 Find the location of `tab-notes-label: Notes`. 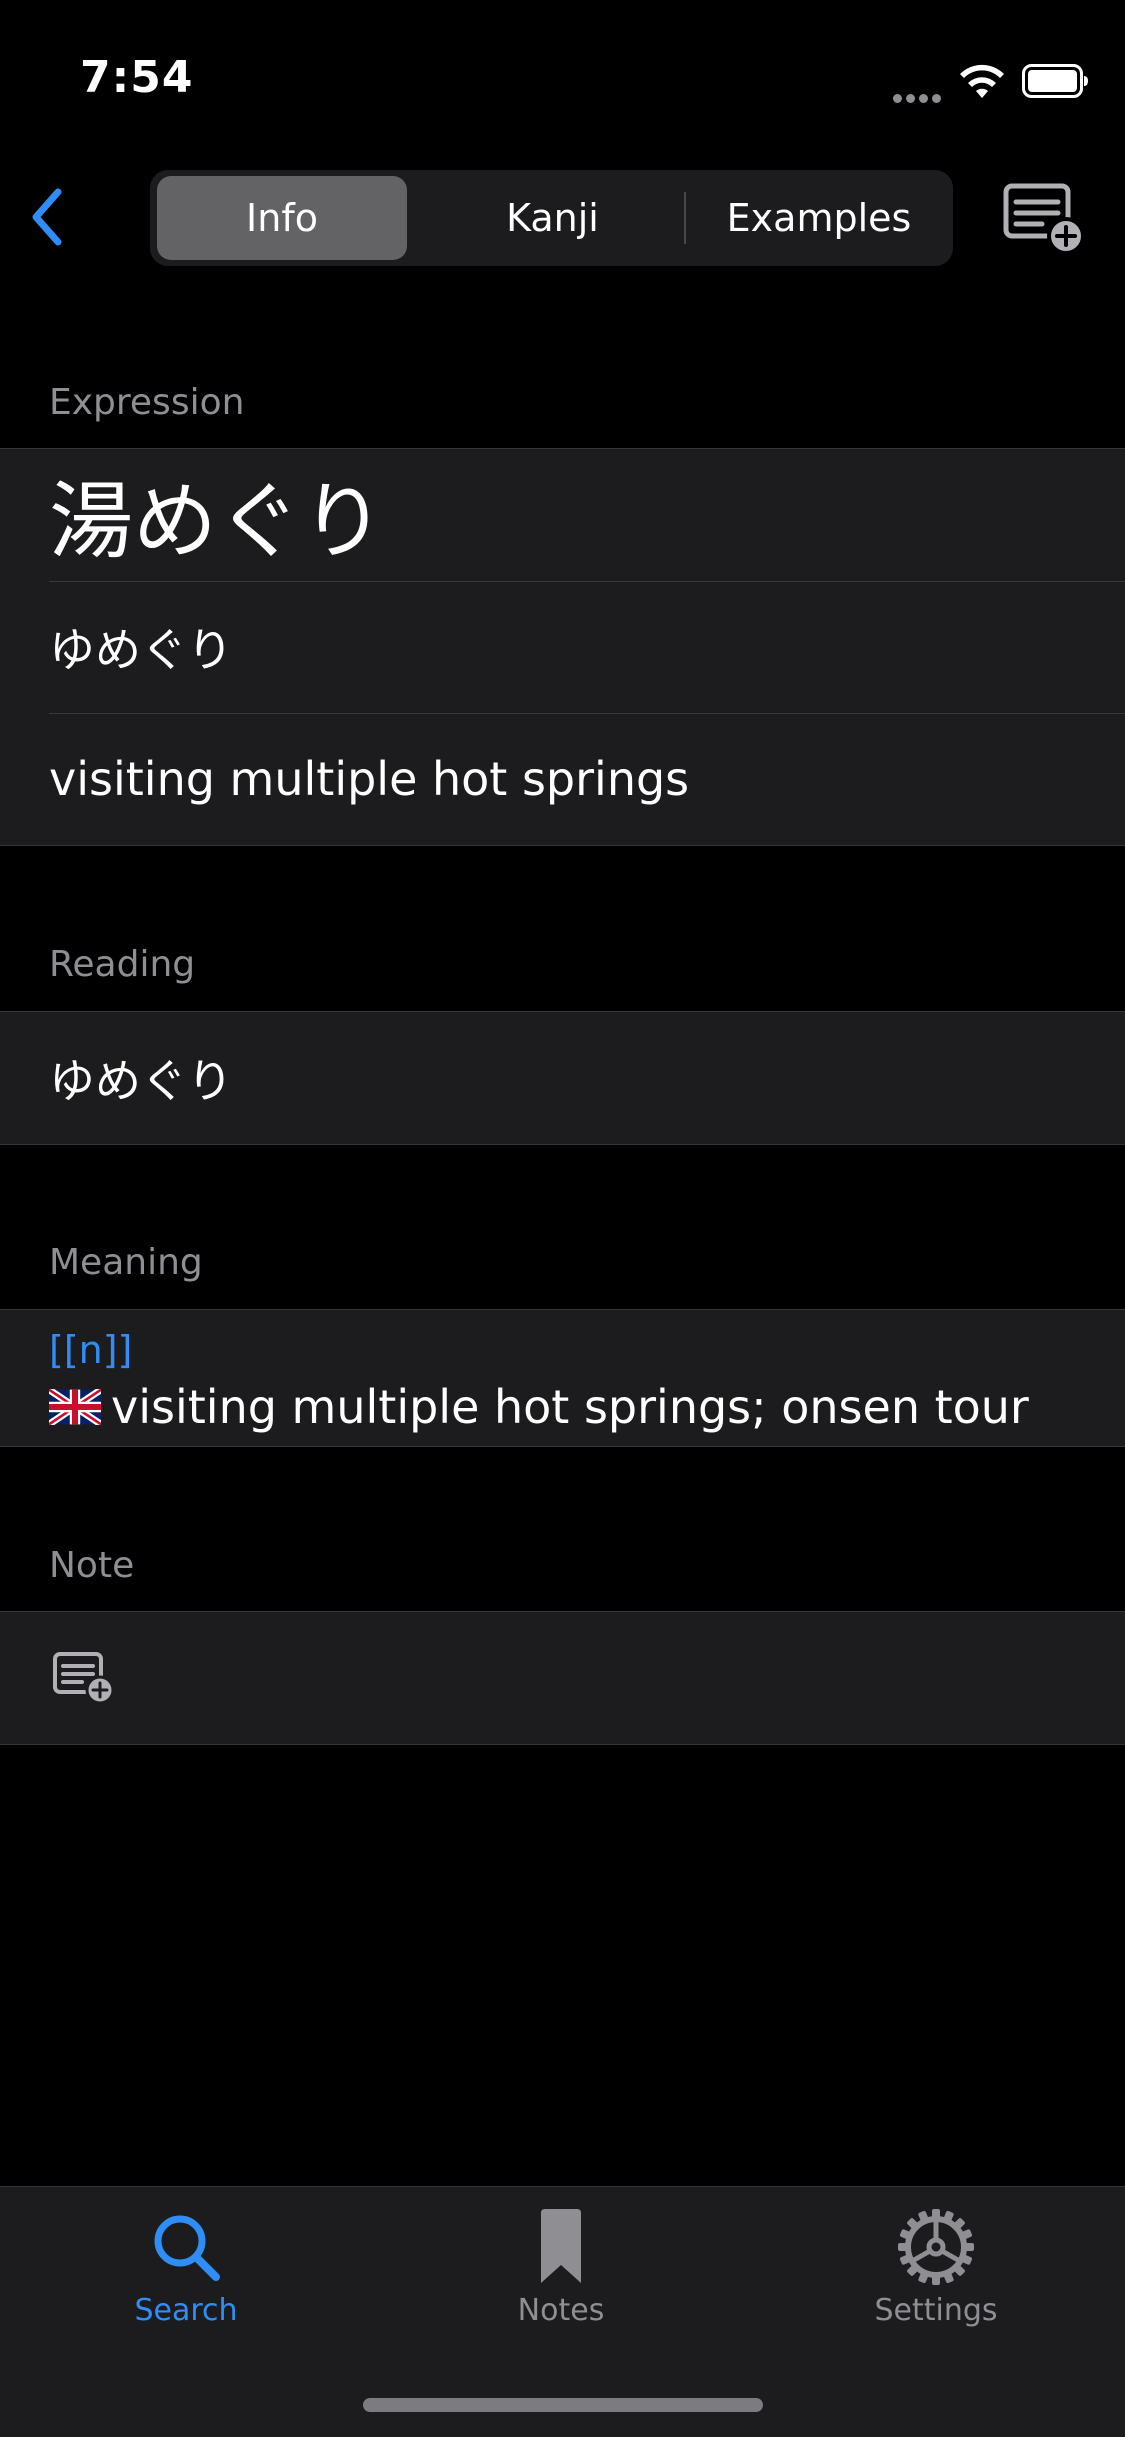

tab-notes-label: Notes is located at coordinates (561, 2310).